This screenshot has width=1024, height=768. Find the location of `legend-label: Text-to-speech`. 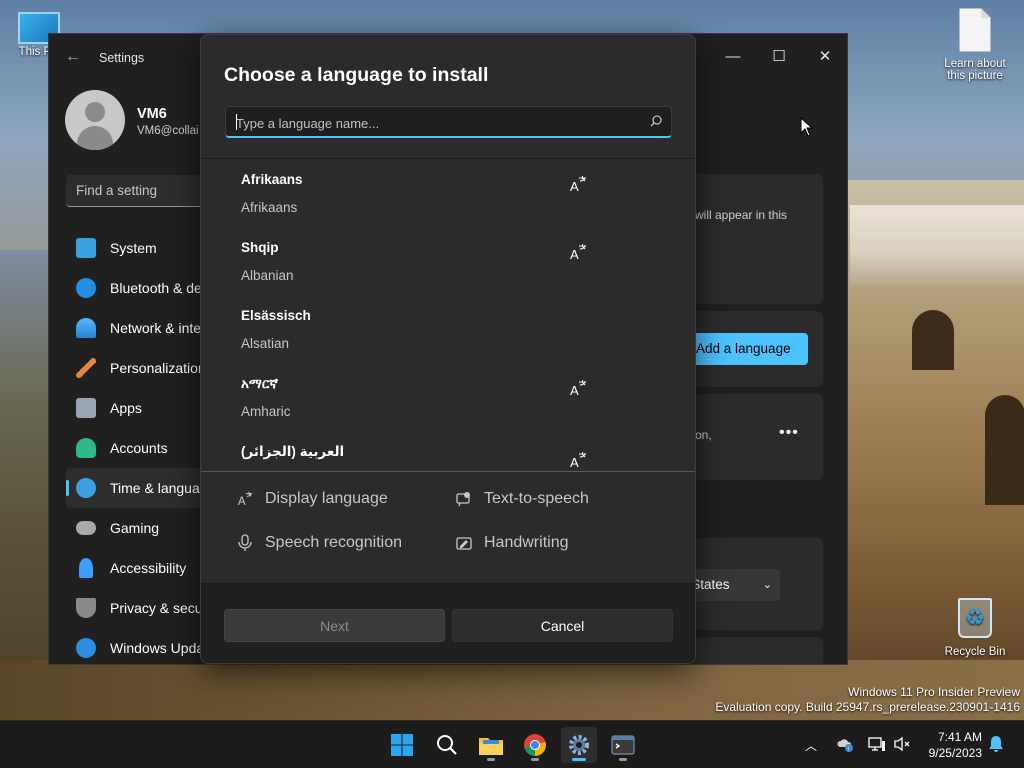

legend-label: Text-to-speech is located at coordinates (536, 498).